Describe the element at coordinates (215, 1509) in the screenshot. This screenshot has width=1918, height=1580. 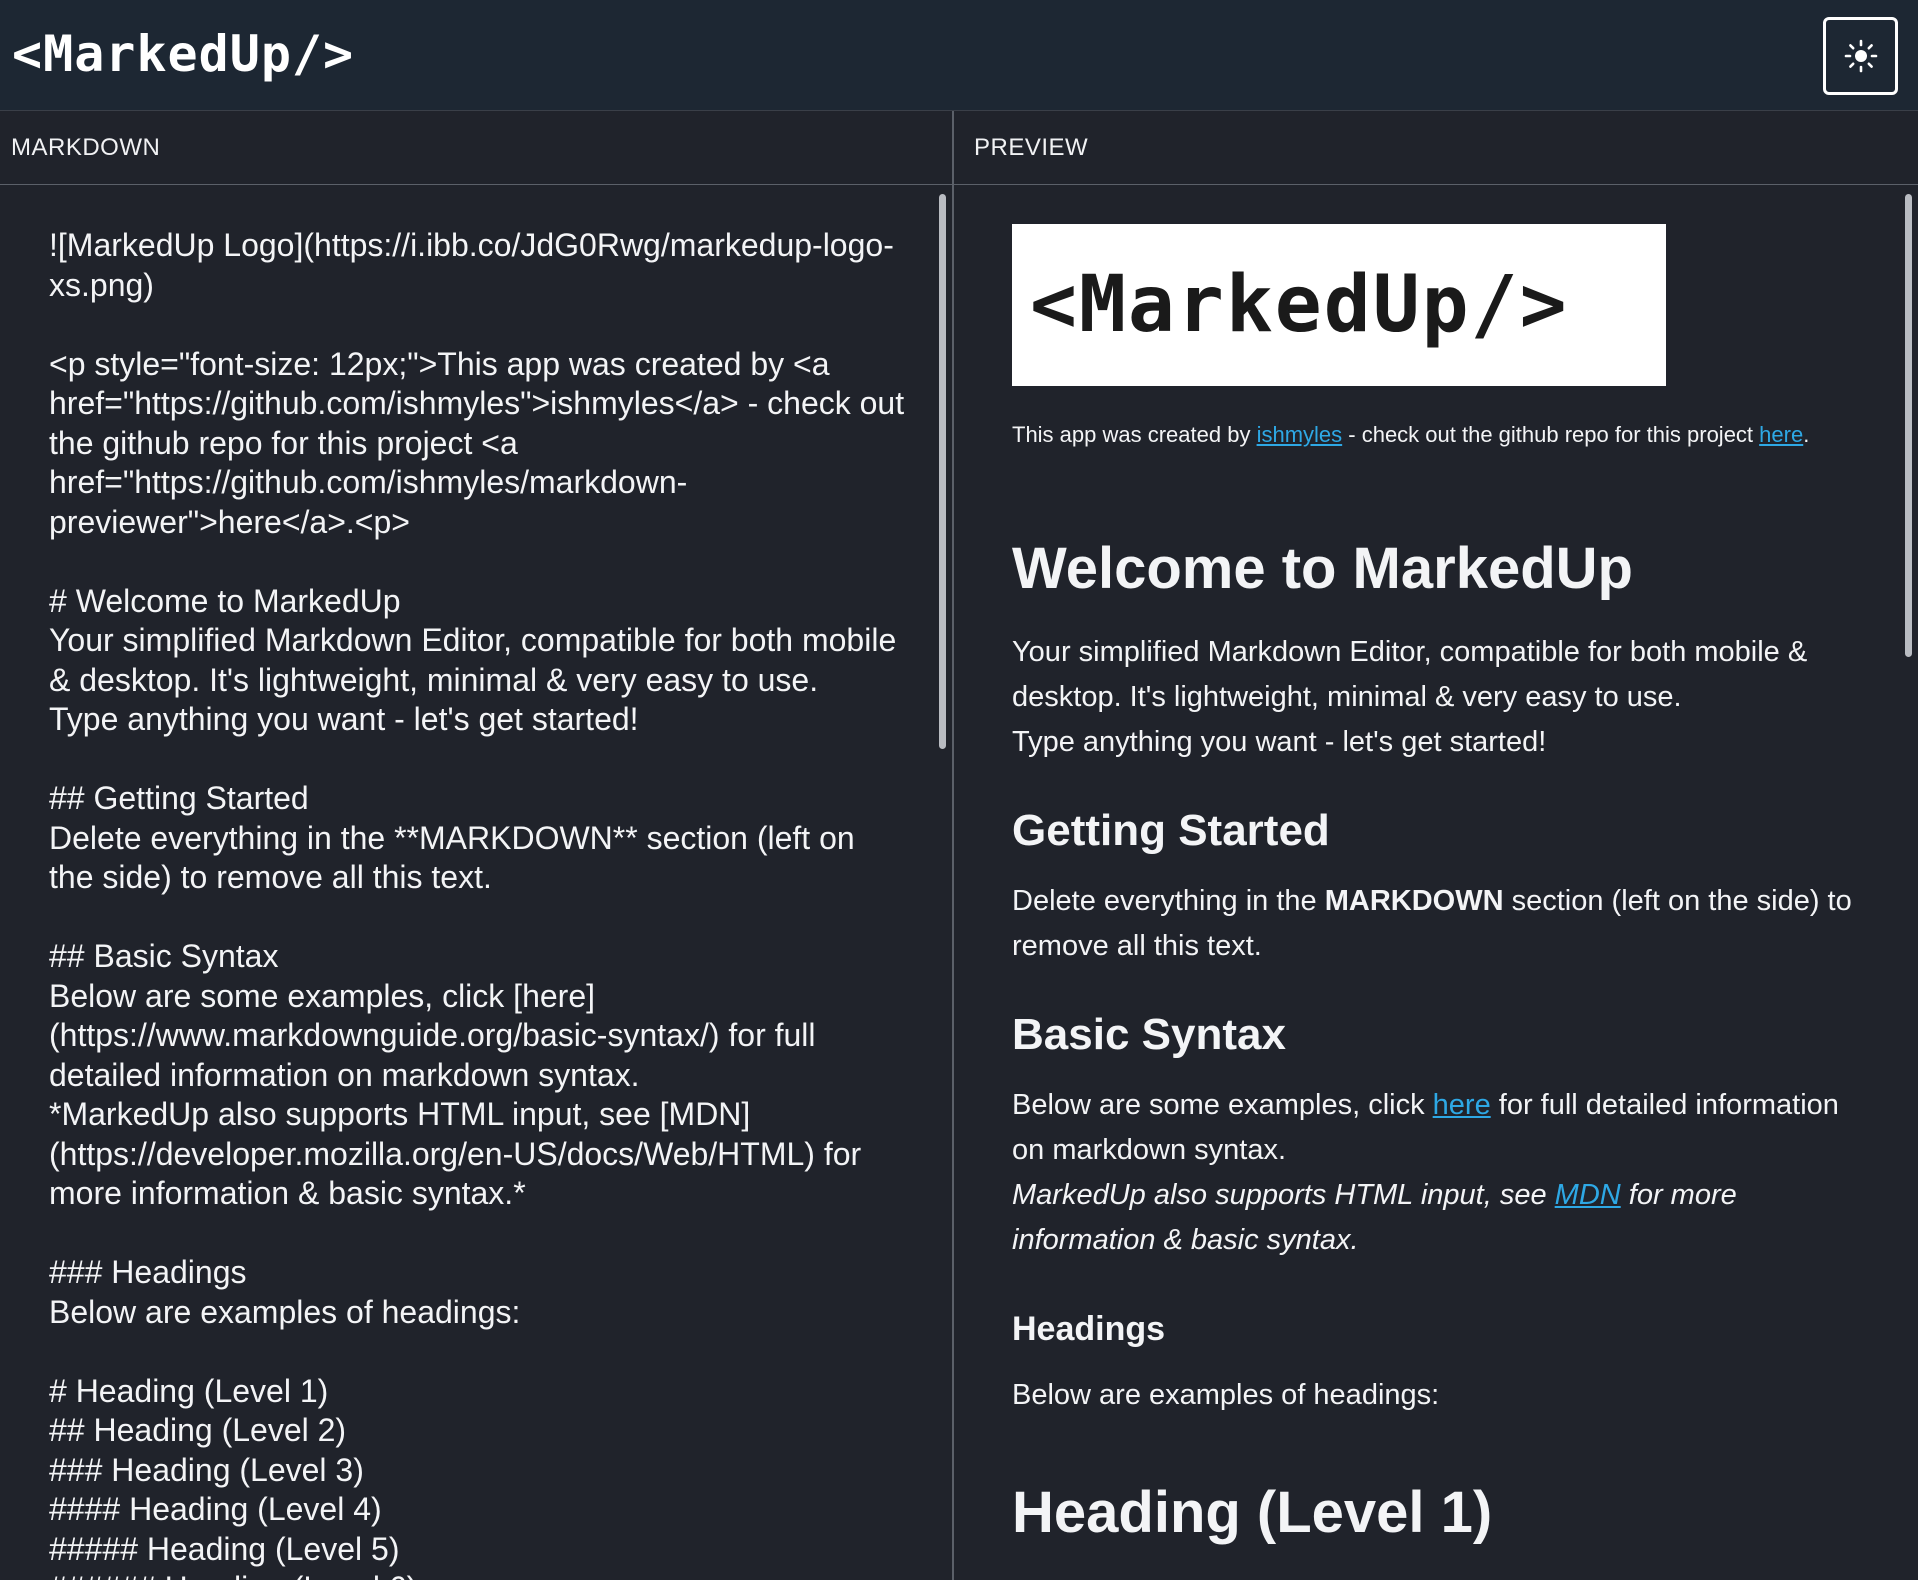
I see `editor-line: #### Heading (Level 4)` at that location.